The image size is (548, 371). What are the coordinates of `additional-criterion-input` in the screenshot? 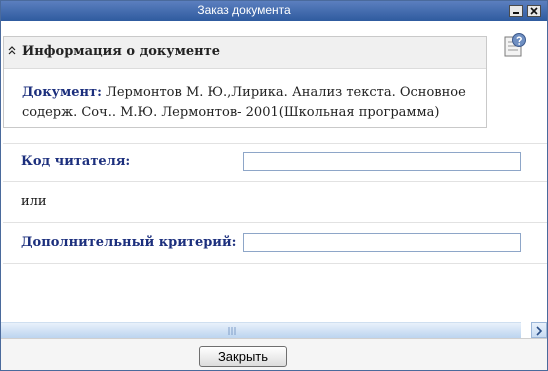 It's located at (382, 242).